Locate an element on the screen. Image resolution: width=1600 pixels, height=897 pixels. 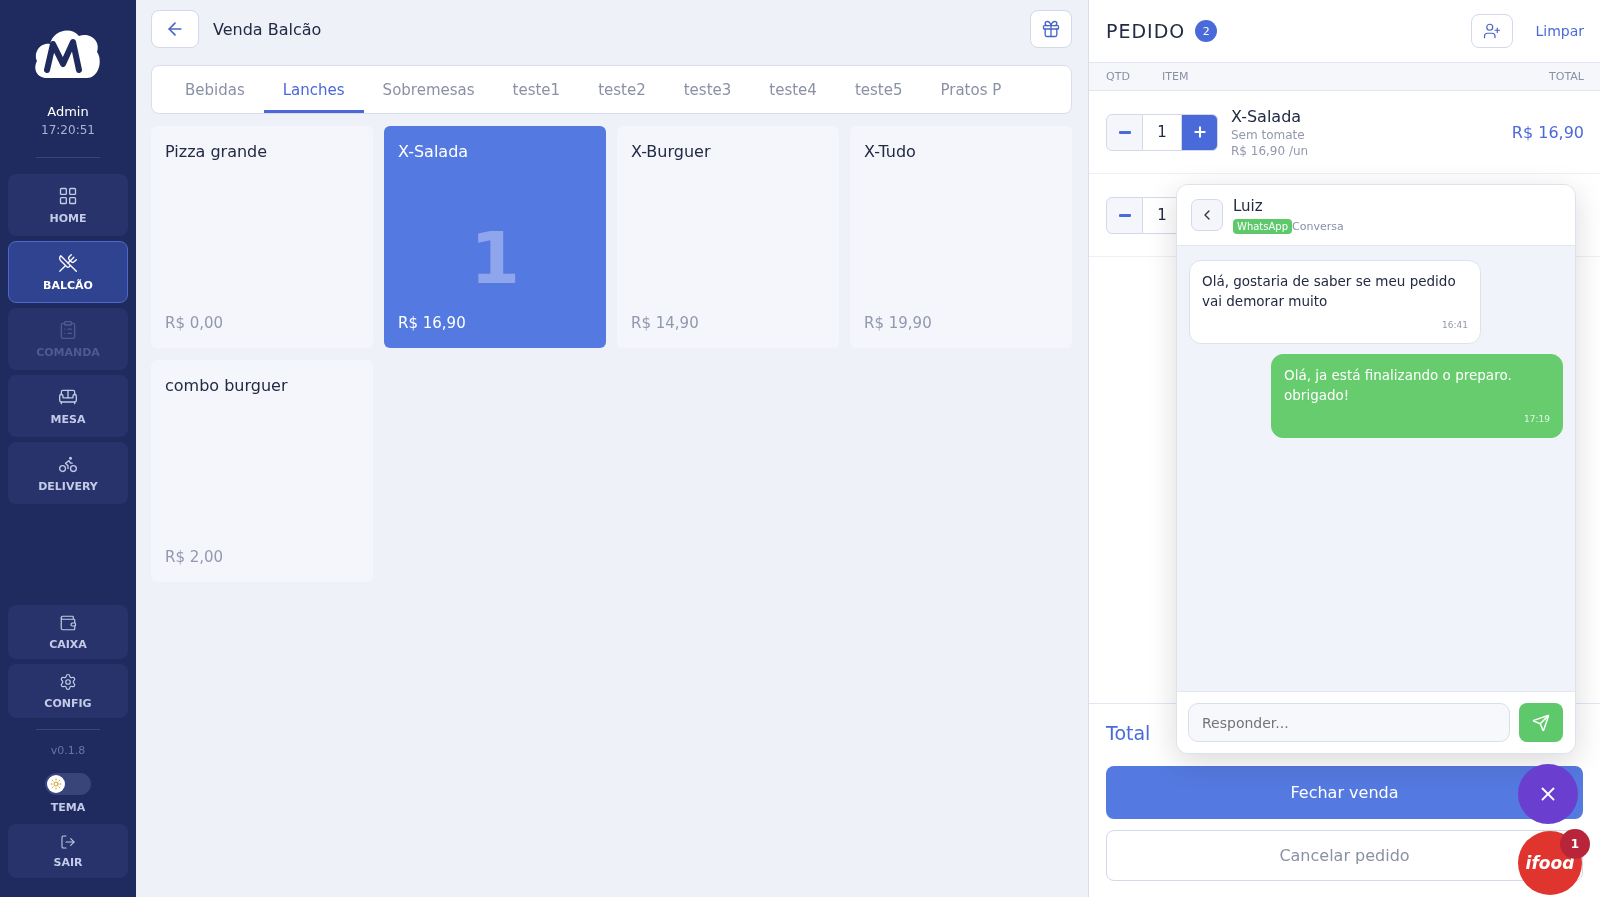
settings-icon is located at coordinates (68, 681).